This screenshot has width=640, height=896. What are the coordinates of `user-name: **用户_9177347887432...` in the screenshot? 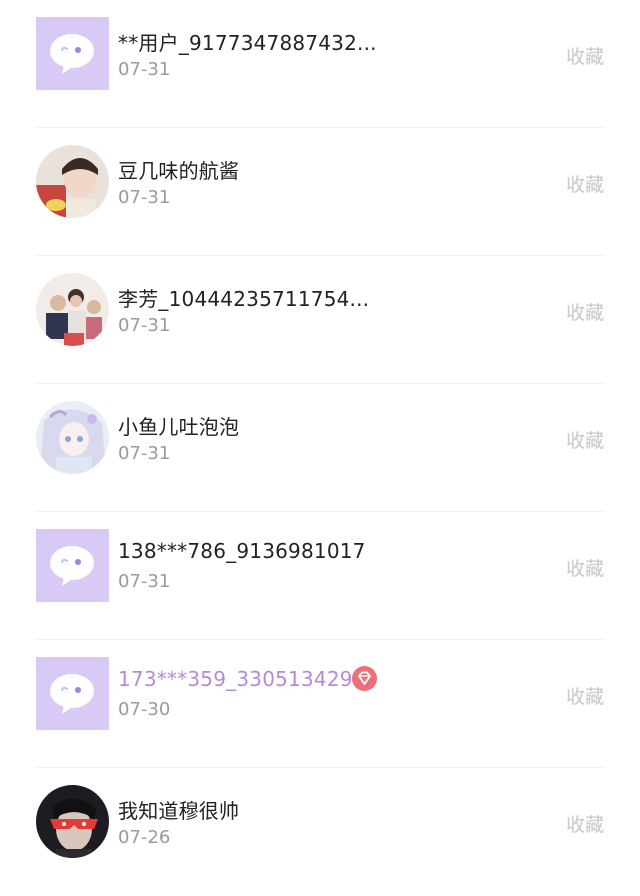 It's located at (247, 41).